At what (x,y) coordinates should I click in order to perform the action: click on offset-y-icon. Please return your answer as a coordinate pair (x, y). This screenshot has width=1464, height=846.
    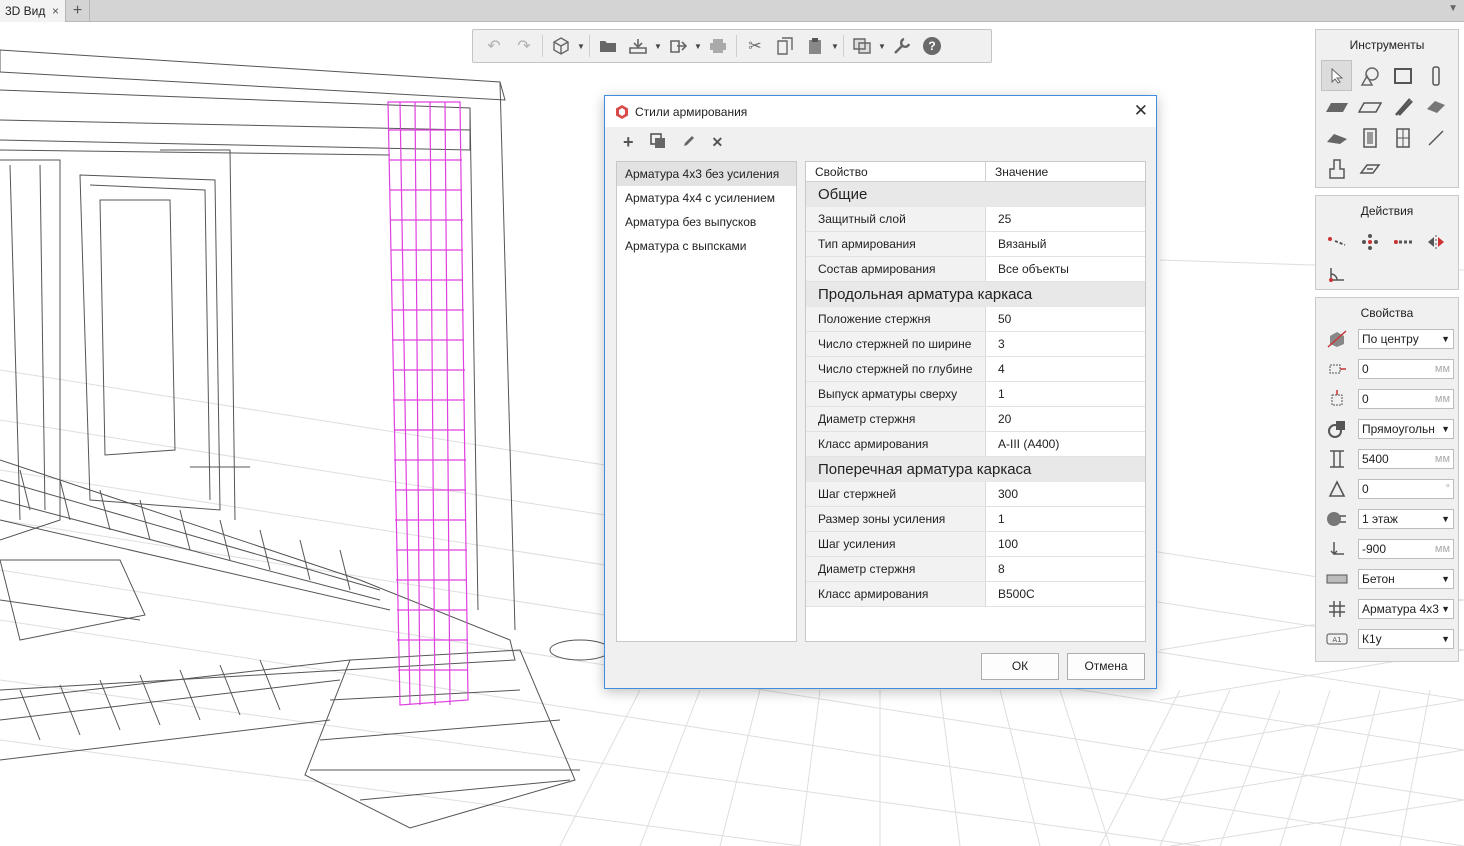
    Looking at the image, I should click on (1337, 399).